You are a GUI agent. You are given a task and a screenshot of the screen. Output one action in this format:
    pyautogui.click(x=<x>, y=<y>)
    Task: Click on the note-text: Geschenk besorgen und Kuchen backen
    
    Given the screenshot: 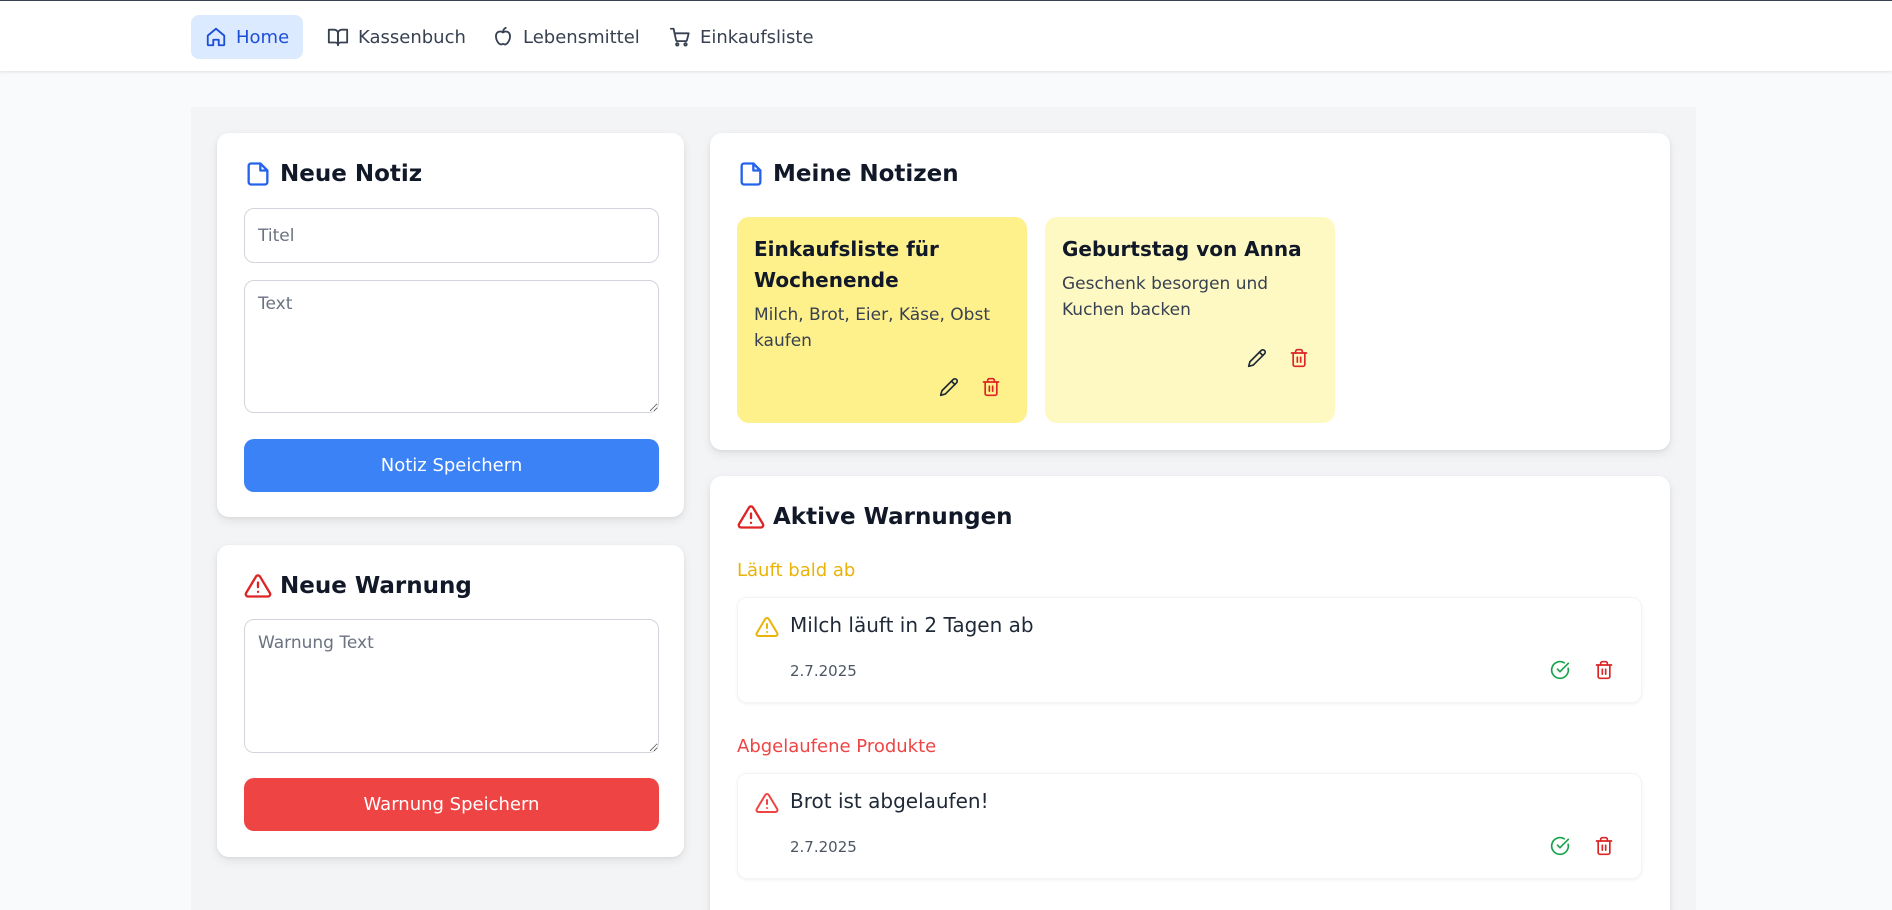 What is the action you would take?
    pyautogui.click(x=1165, y=297)
    